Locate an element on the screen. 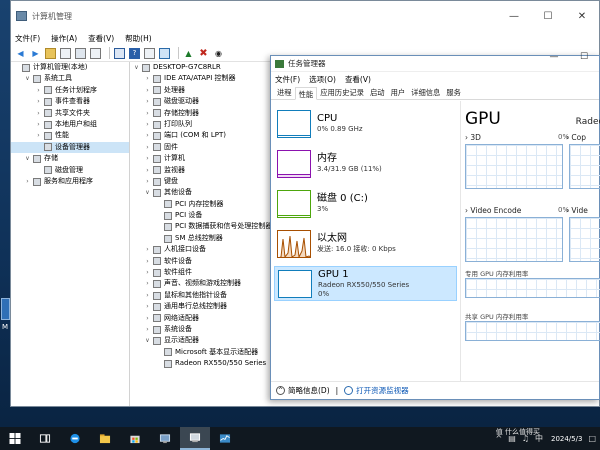  taskbar-edge is located at coordinates (75, 438).